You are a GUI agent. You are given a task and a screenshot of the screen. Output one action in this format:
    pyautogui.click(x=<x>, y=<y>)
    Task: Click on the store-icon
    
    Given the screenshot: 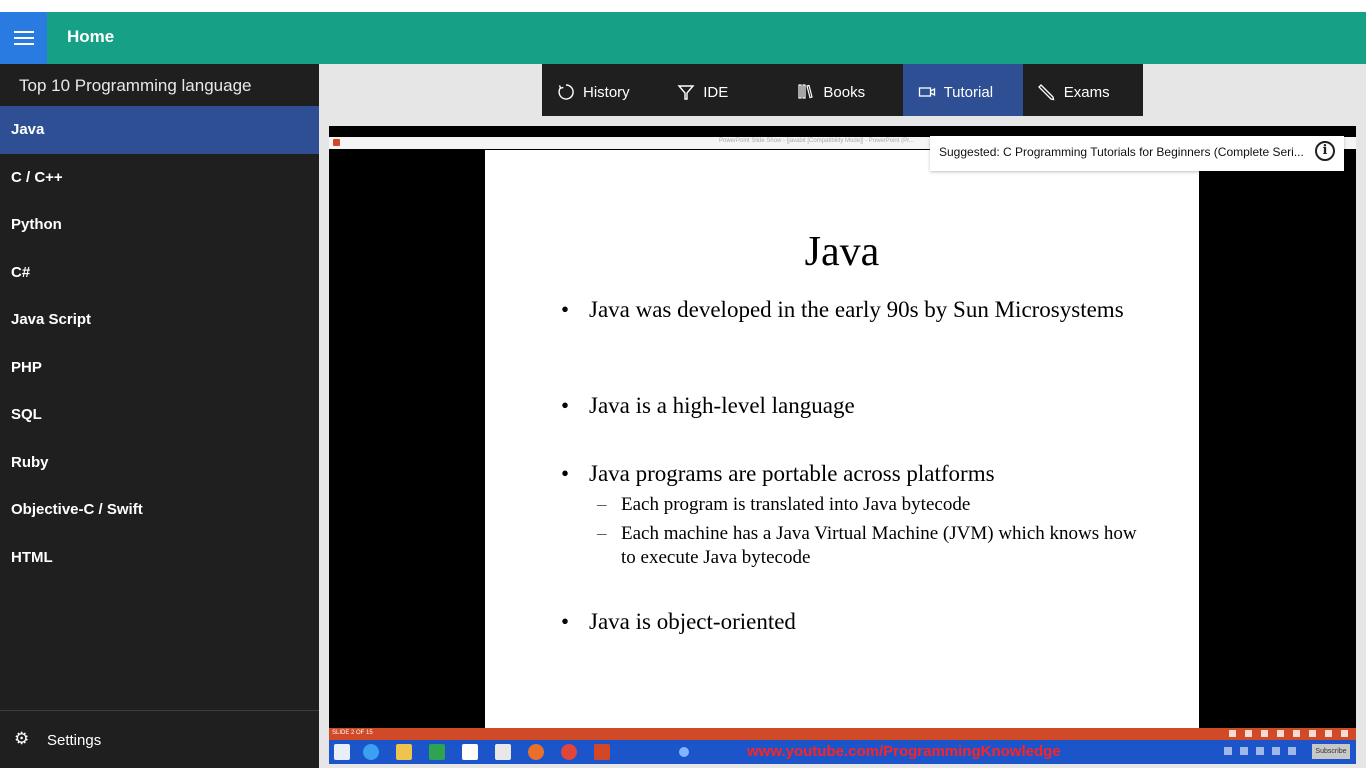 What is the action you would take?
    pyautogui.click(x=437, y=752)
    